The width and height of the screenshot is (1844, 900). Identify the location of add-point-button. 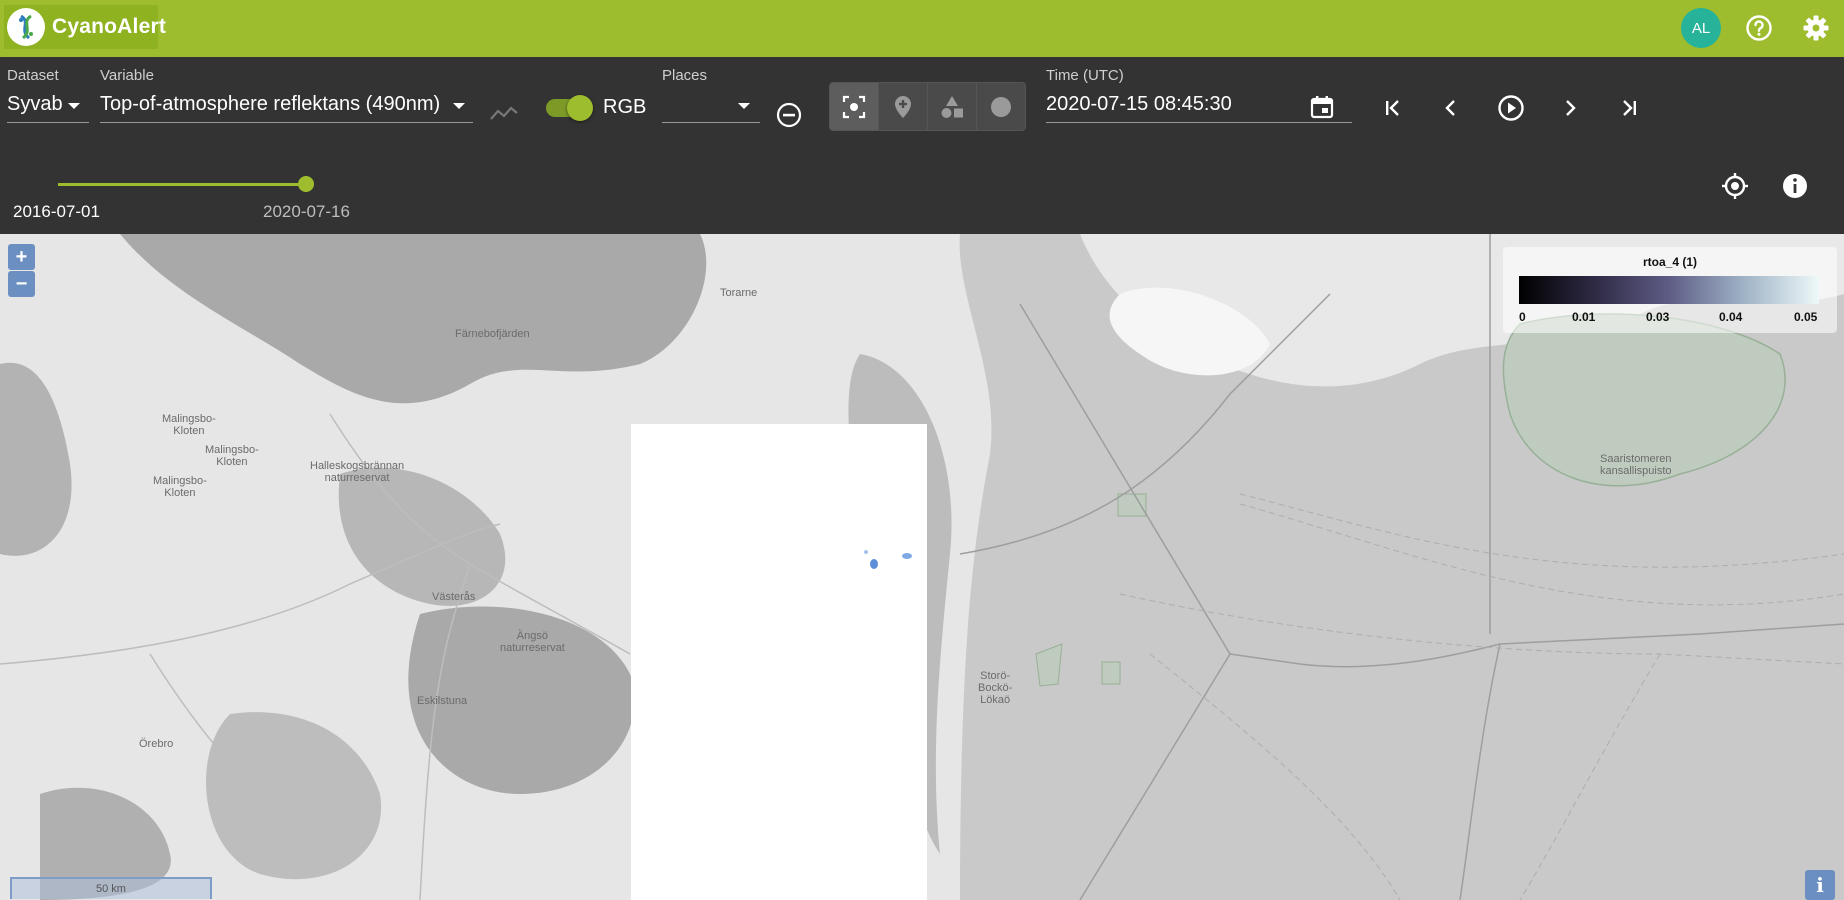
(903, 106).